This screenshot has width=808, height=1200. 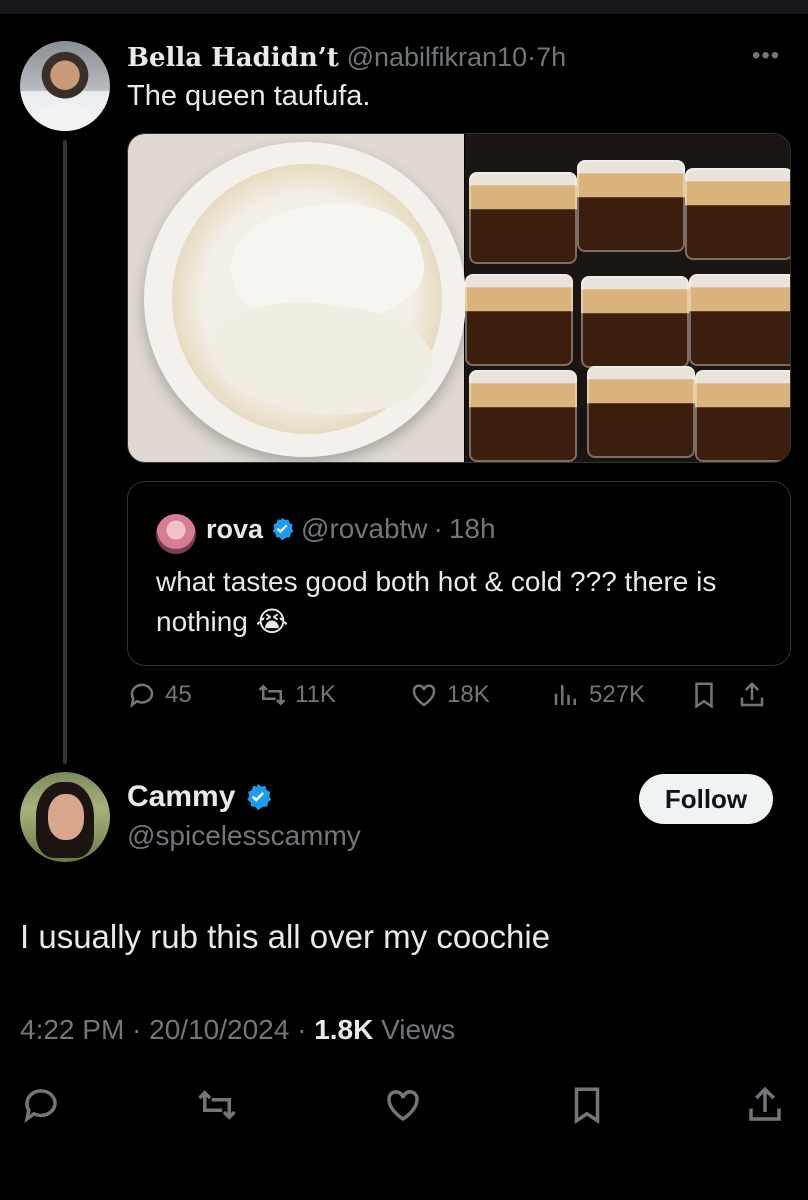 I want to click on more-icon: •••, so click(x=766, y=56).